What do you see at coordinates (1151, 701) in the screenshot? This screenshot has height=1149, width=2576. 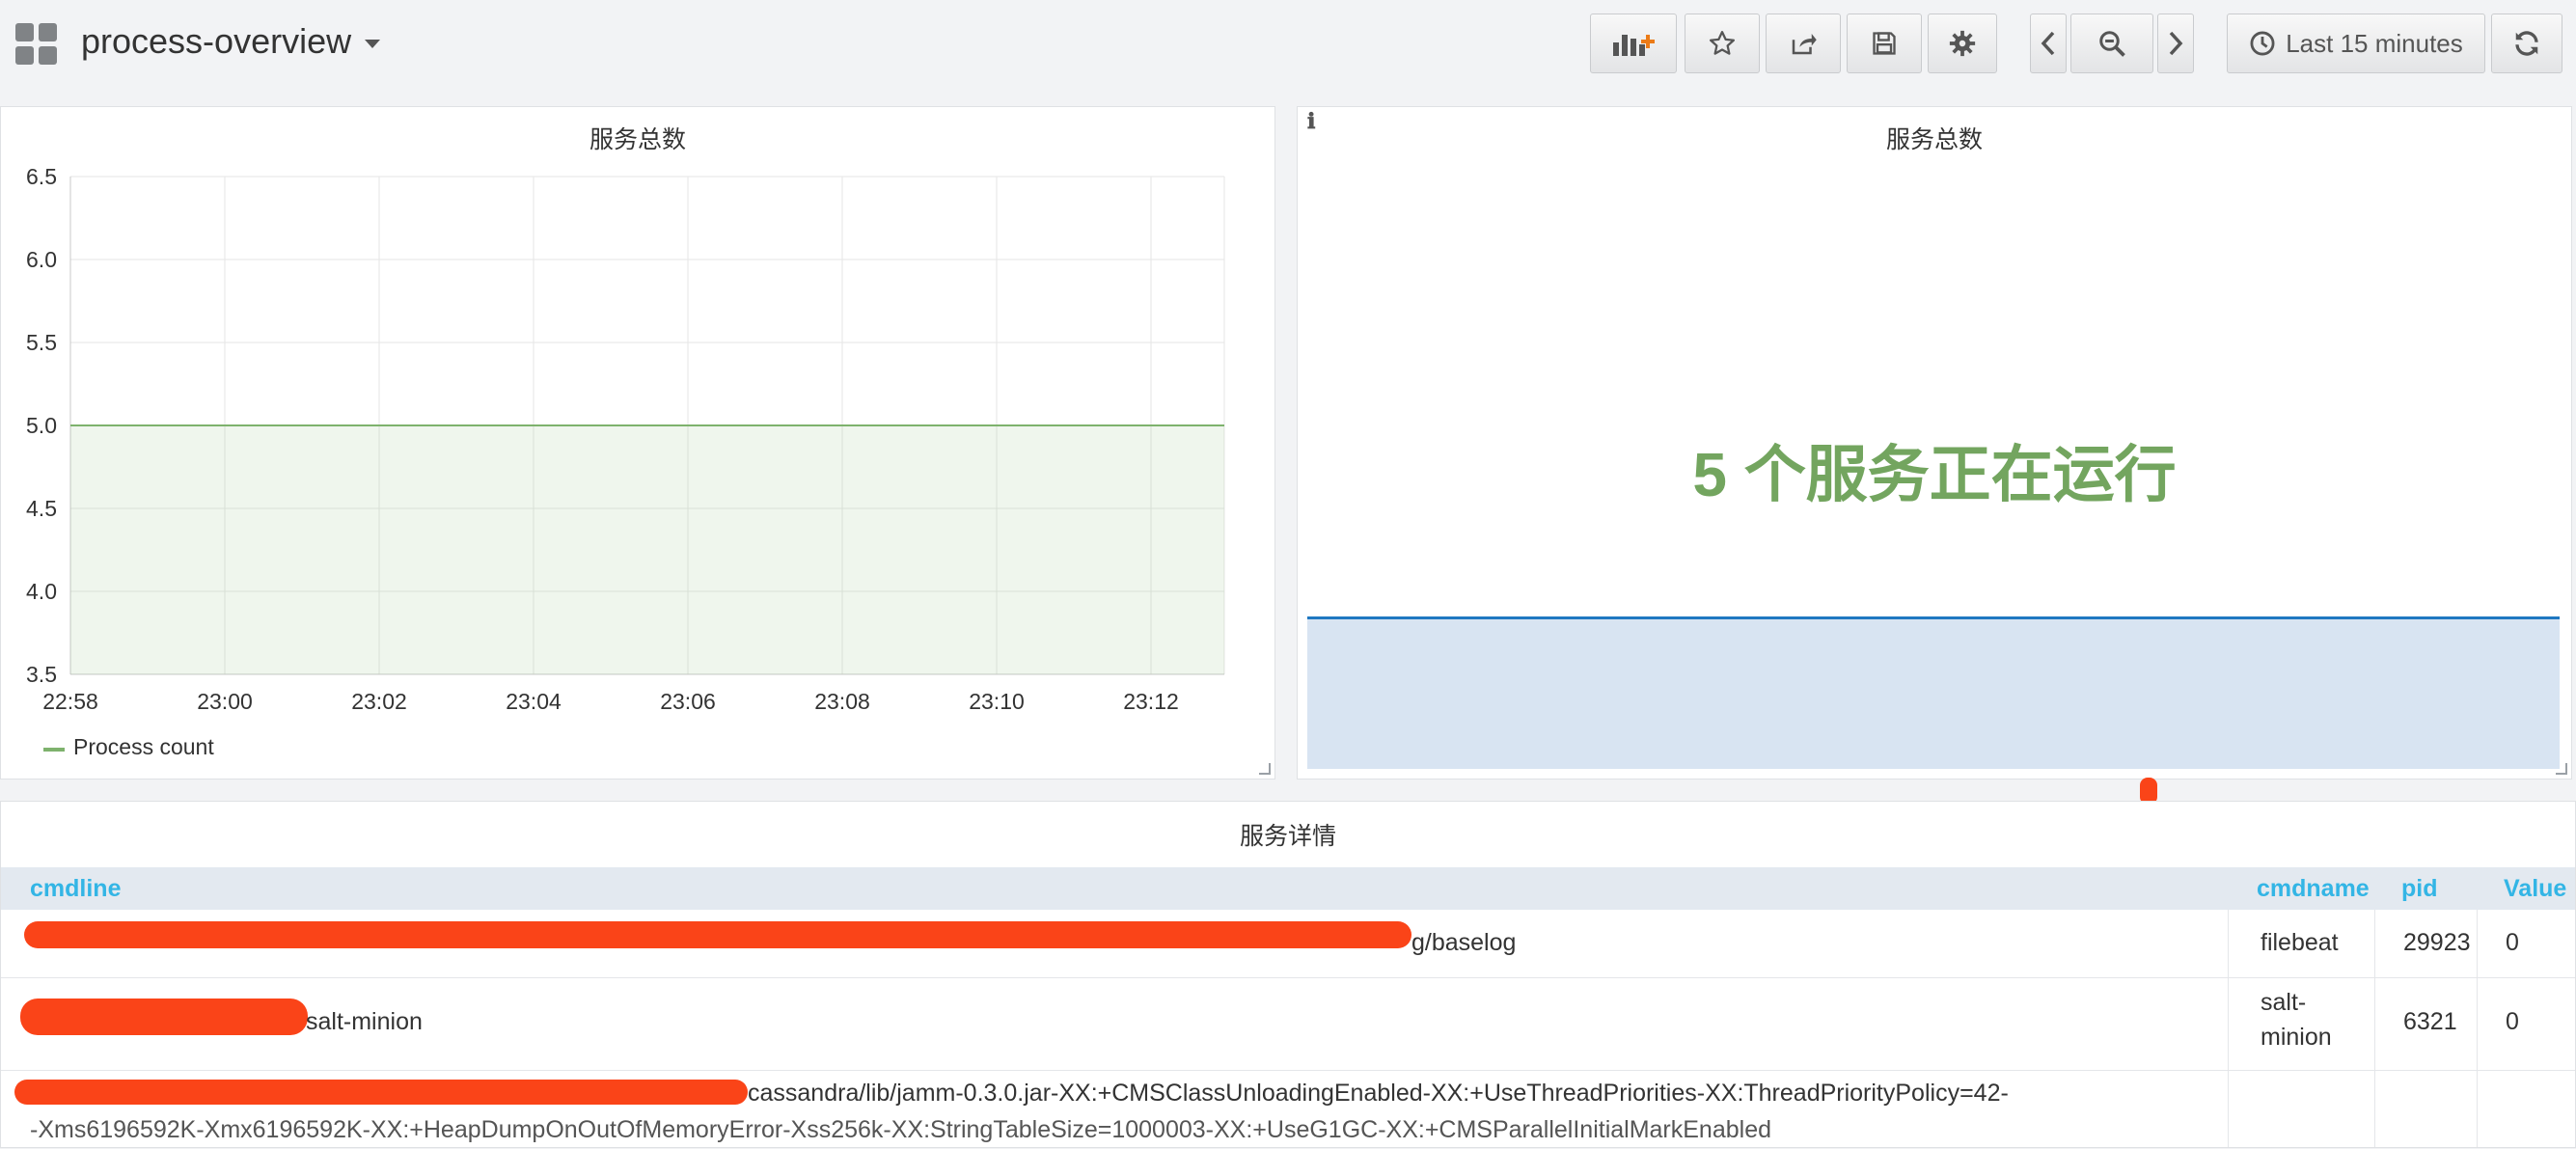 I see `x-tick-label: 23:12` at bounding box center [1151, 701].